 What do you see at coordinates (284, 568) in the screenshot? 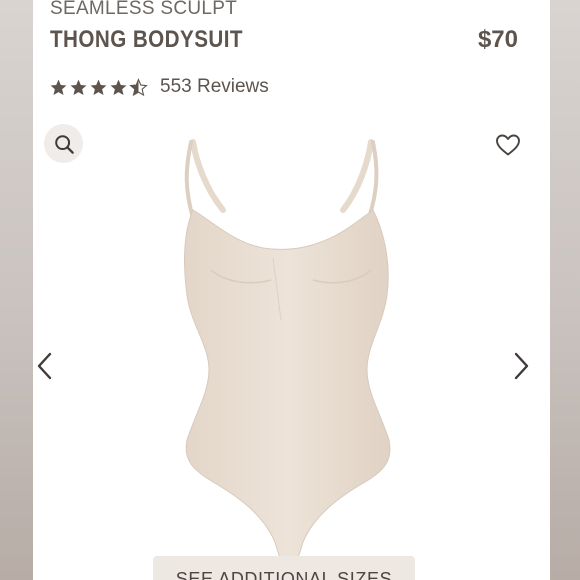
I see `see-additional-sizes-button: SEE ADDITIONAL SIZES` at bounding box center [284, 568].